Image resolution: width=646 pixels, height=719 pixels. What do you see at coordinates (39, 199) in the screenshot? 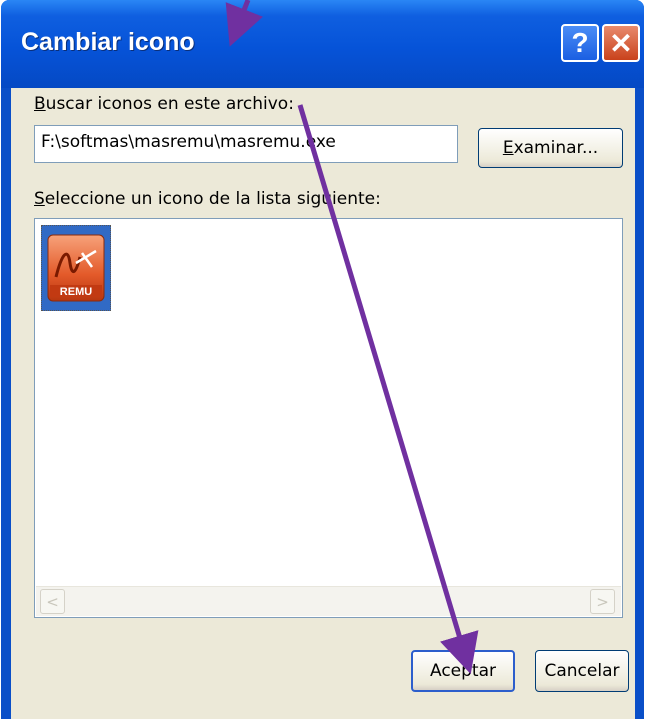
I see `icon-list-label-hotkey: S` at bounding box center [39, 199].